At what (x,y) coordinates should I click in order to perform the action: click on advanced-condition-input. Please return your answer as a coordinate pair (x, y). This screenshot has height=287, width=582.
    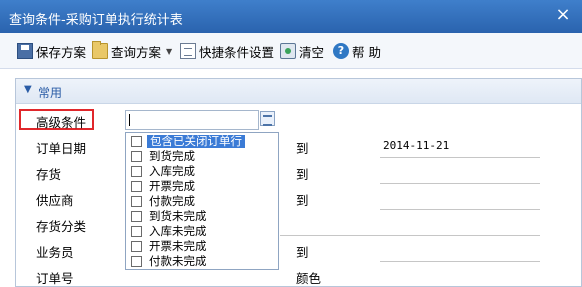
    Looking at the image, I should click on (192, 120).